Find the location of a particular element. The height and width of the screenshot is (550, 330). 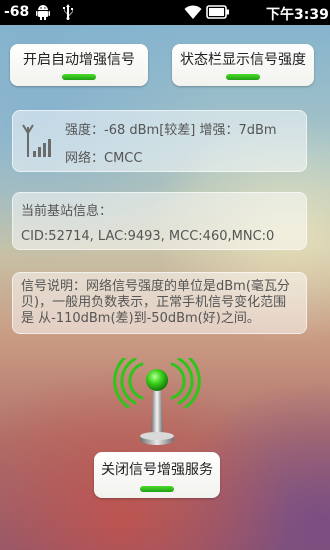

status-time: 下午3:39 is located at coordinates (297, 15).